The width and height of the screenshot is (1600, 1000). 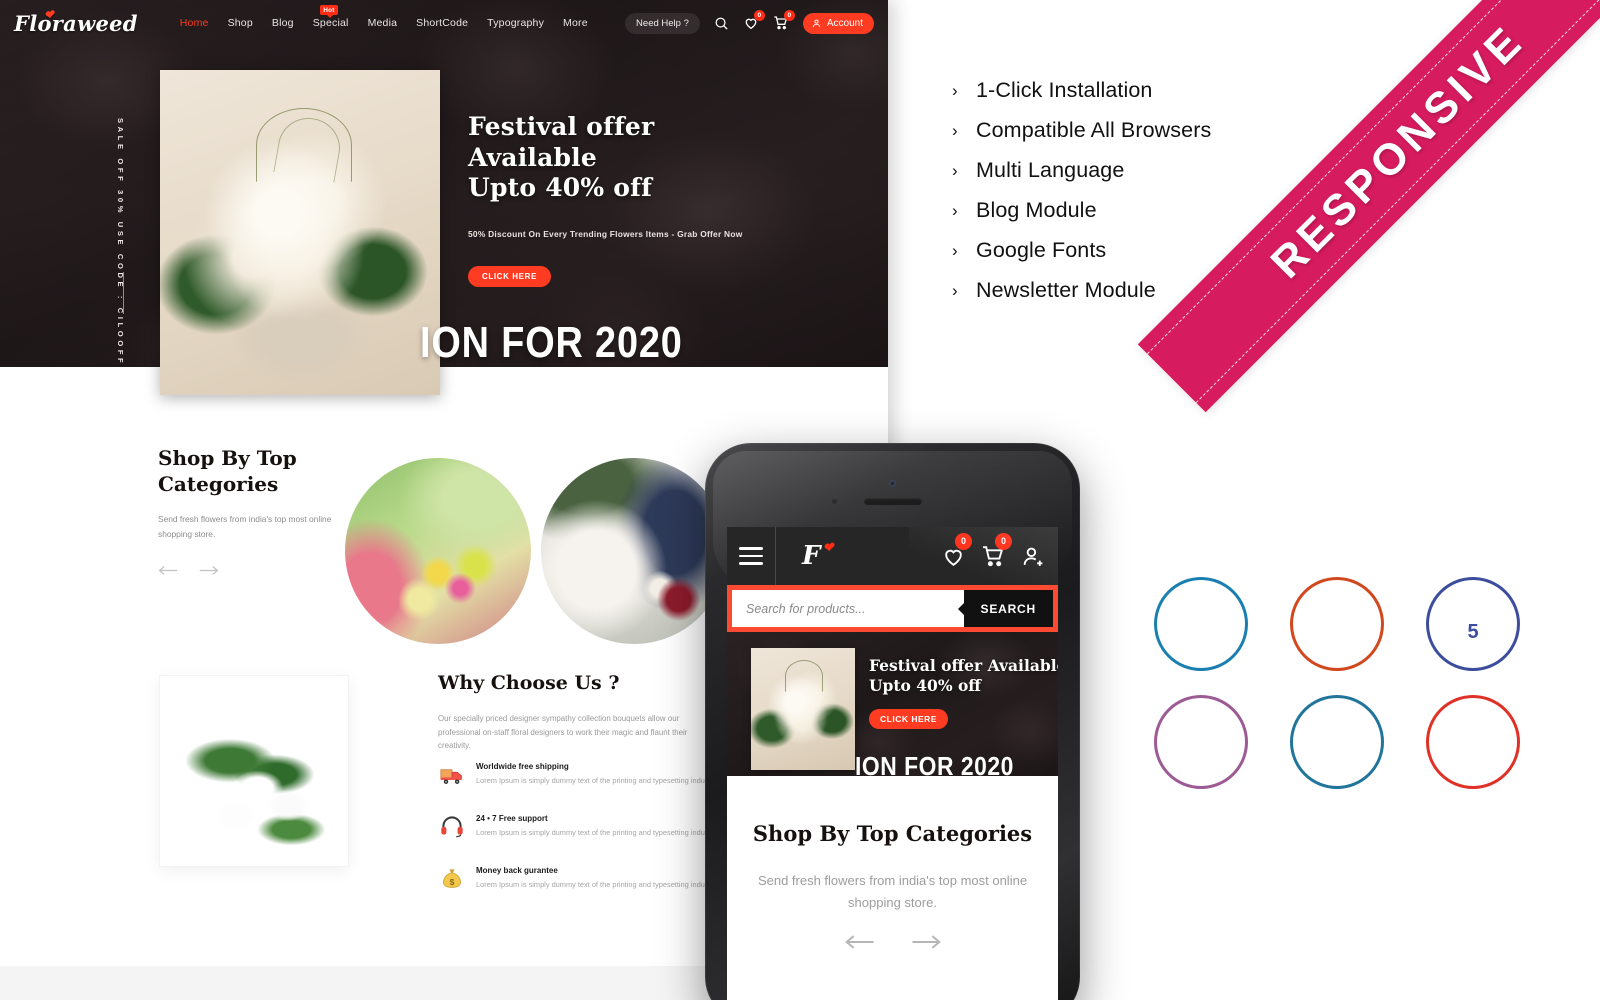 I want to click on cart-count: 0, so click(x=789, y=15).